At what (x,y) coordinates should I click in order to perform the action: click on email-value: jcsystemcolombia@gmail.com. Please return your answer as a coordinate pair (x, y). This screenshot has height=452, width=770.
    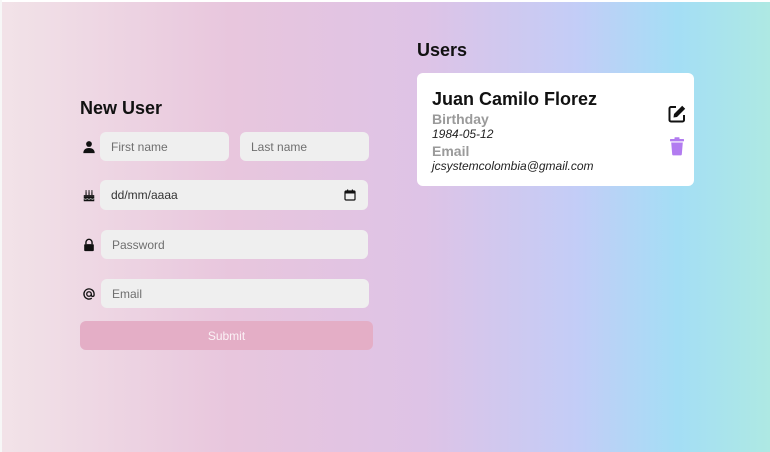
    Looking at the image, I should click on (513, 166).